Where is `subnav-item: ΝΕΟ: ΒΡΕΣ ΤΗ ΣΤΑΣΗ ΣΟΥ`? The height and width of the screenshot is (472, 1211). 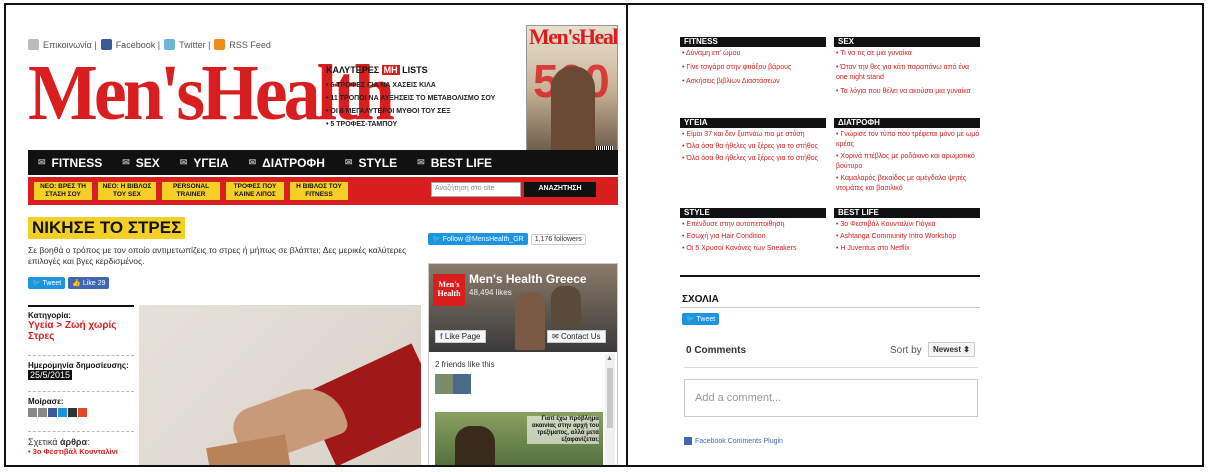 subnav-item: ΝΕΟ: ΒΡΕΣ ΤΗ ΣΤΑΣΗ ΣΟΥ is located at coordinates (63, 191).